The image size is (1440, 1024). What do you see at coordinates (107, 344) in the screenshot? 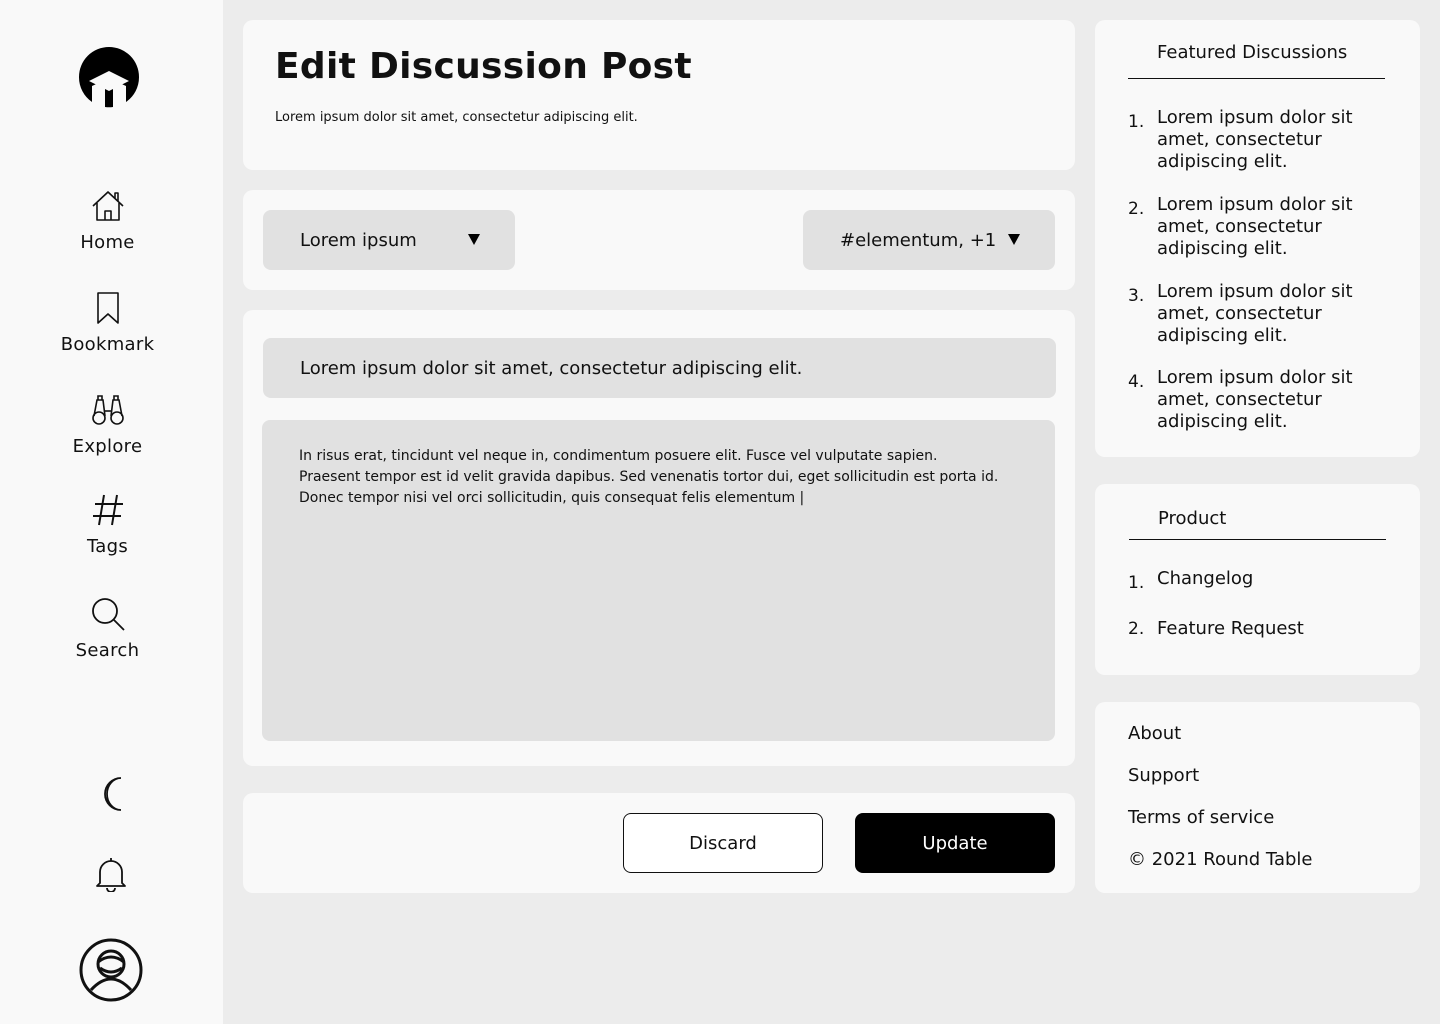
I see `nav-bookmark-label: Bookmark` at bounding box center [107, 344].